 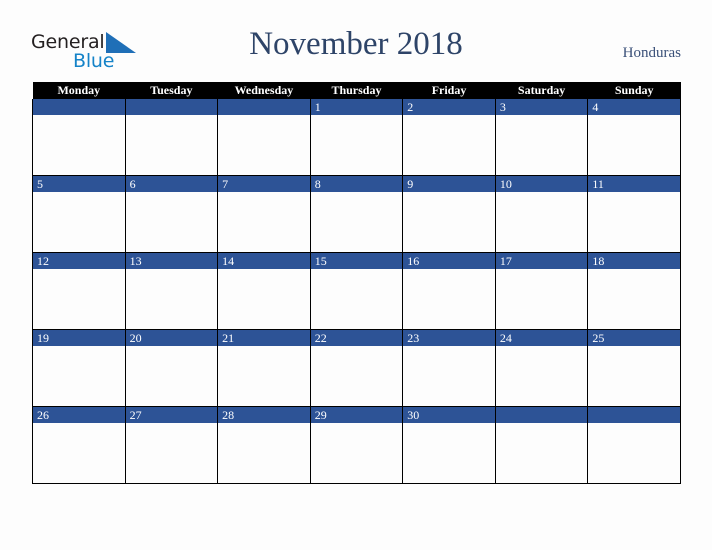 I want to click on day-number-band: 24, so click(x=541, y=338).